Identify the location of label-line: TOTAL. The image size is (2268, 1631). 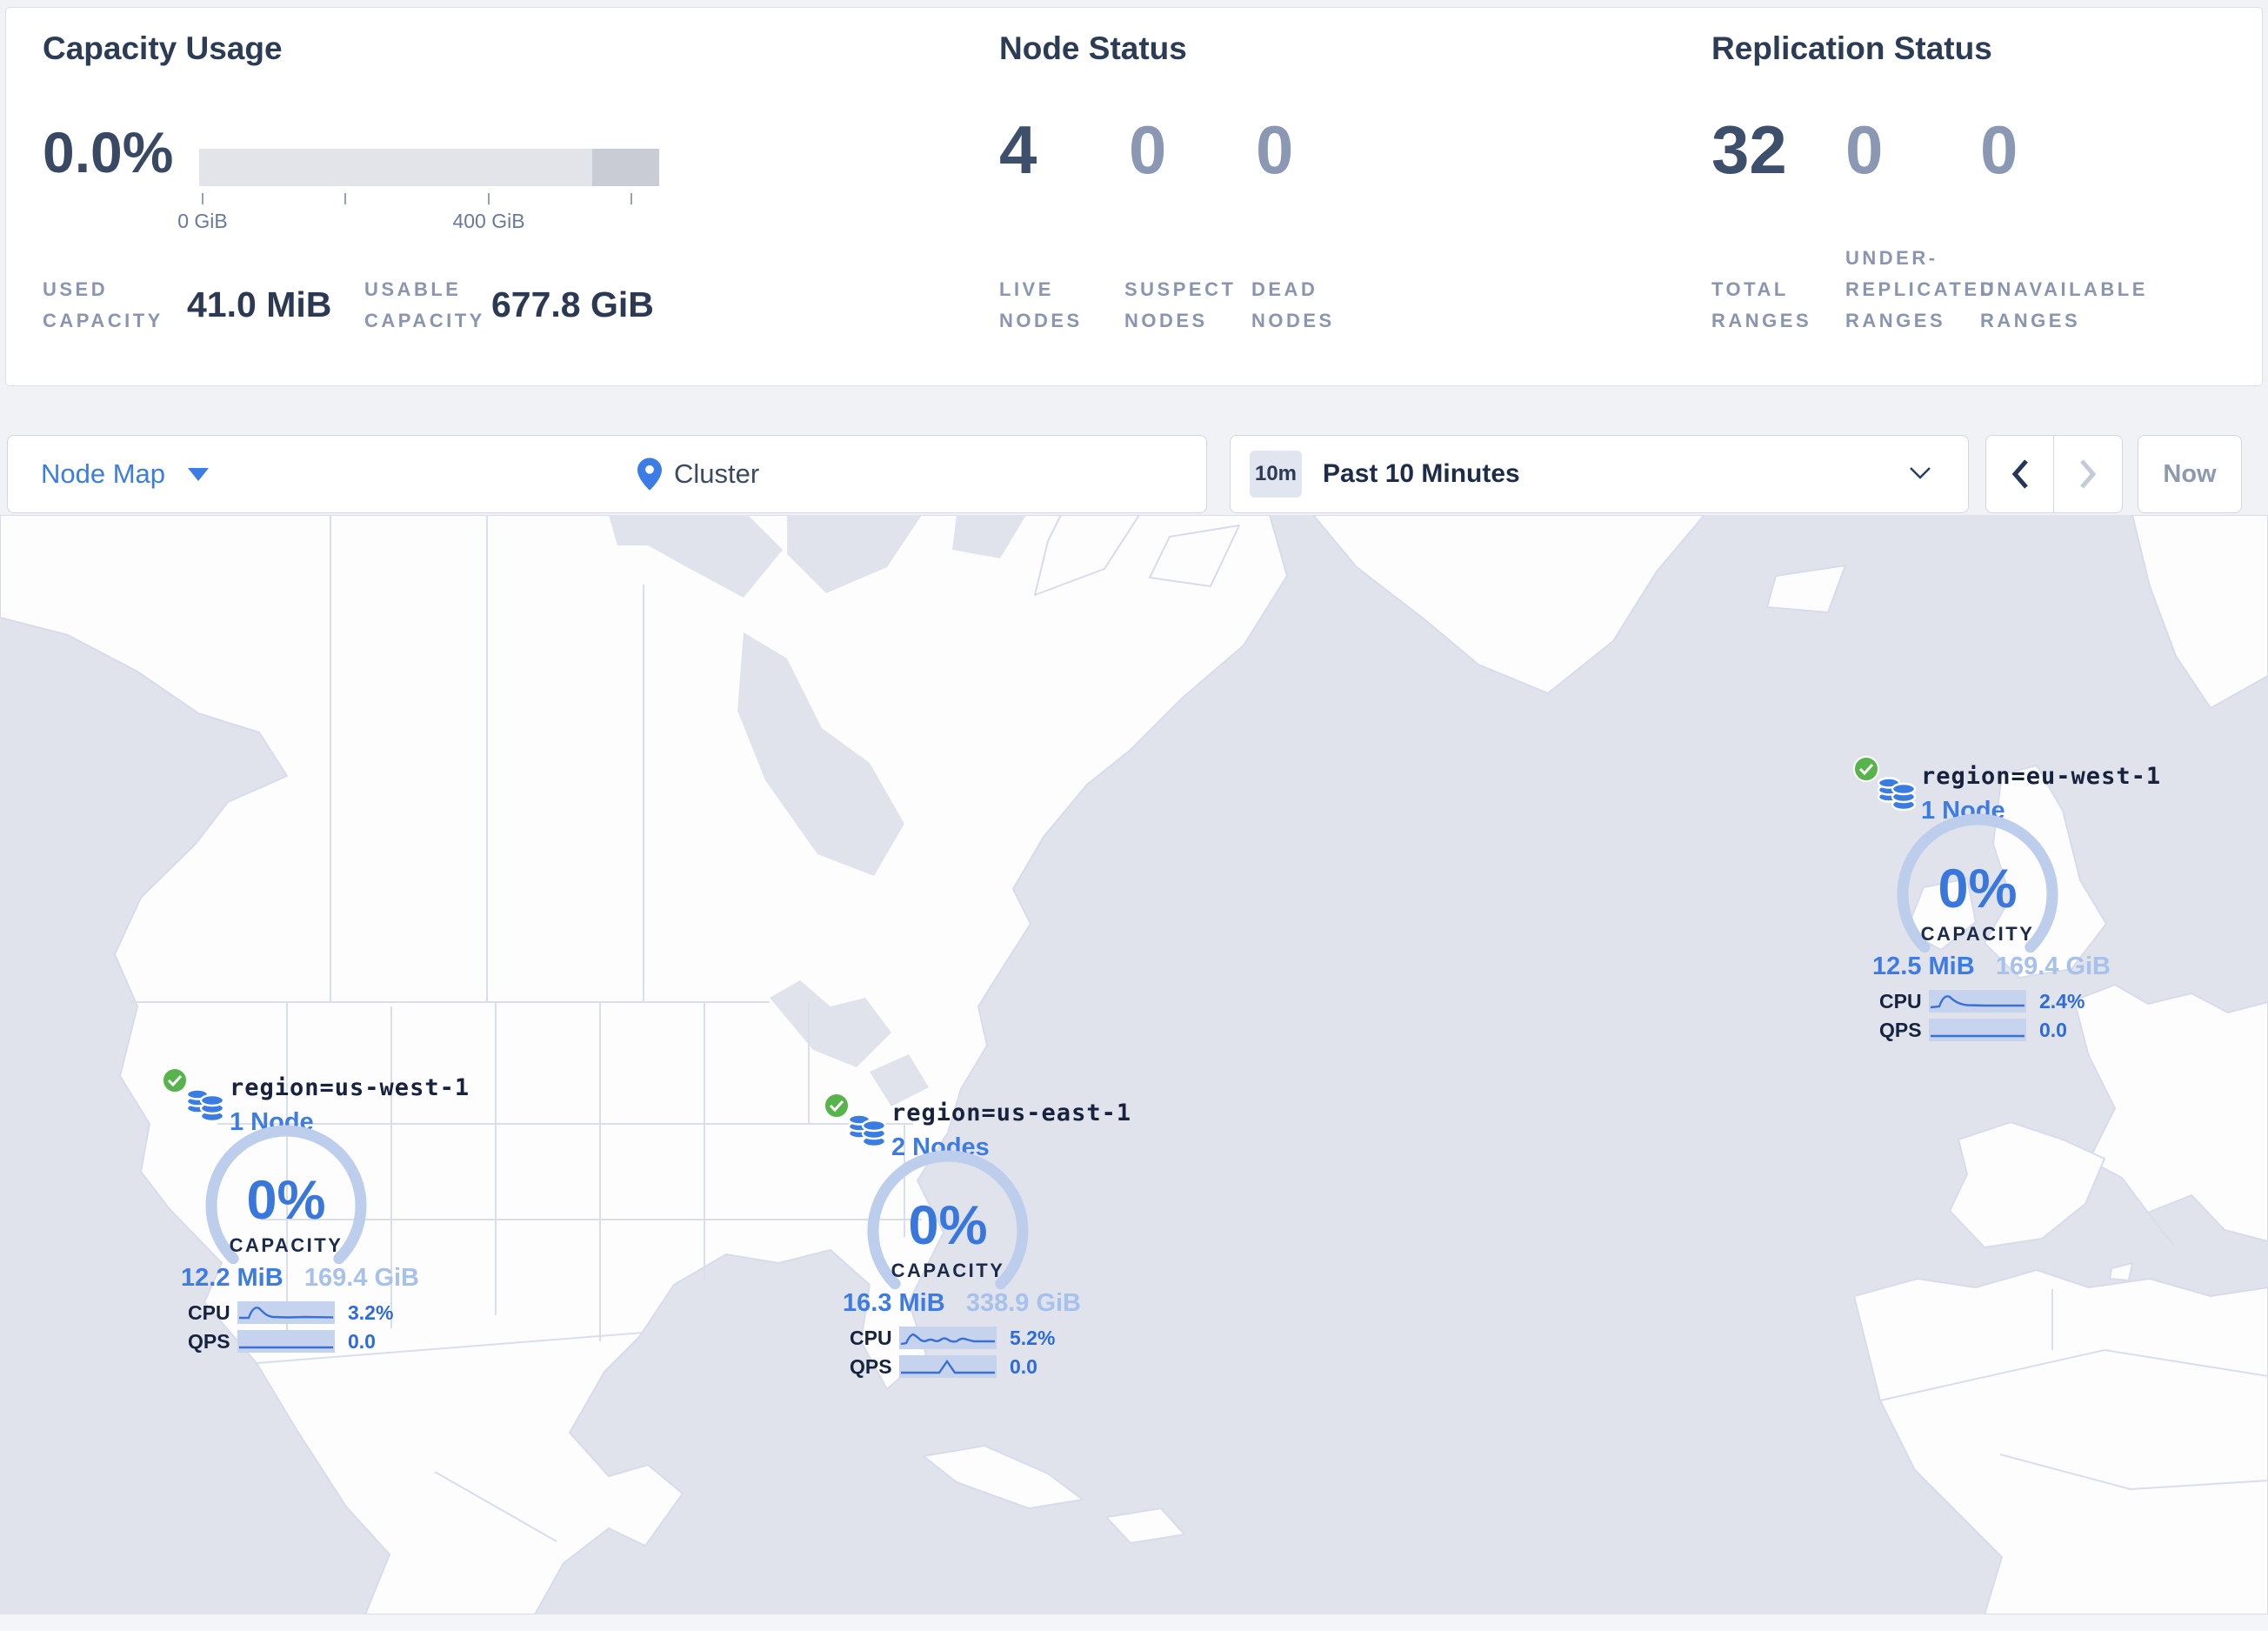
(1750, 289).